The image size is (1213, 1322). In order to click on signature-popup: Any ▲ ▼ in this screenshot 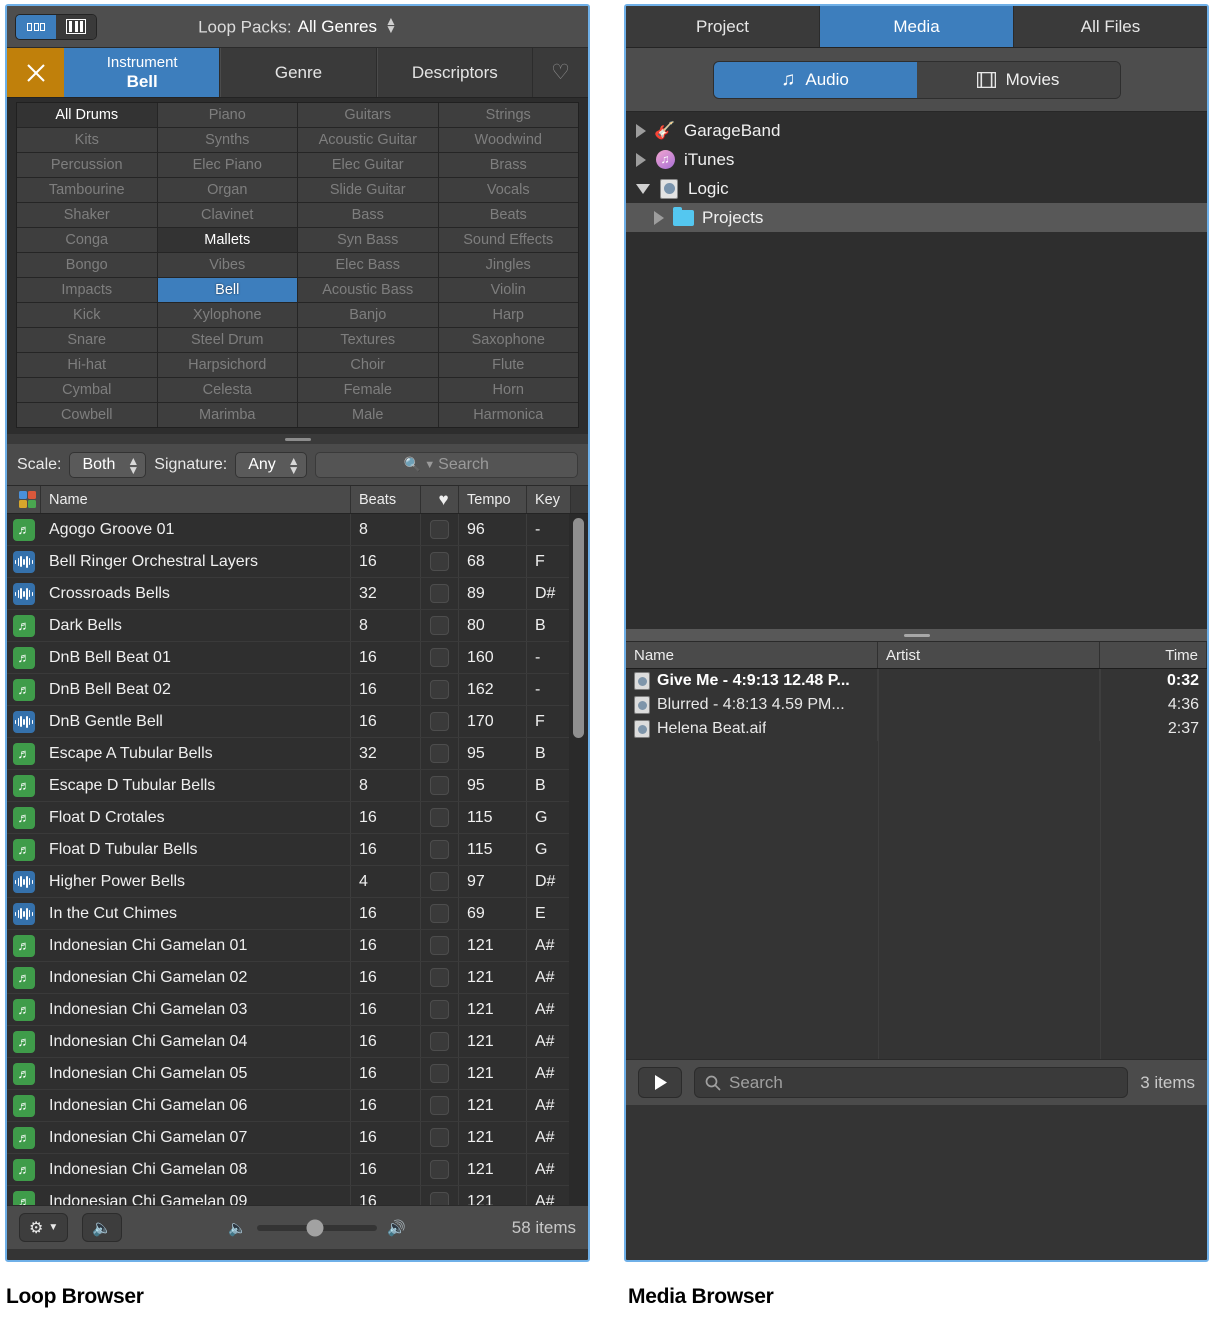, I will do `click(271, 464)`.